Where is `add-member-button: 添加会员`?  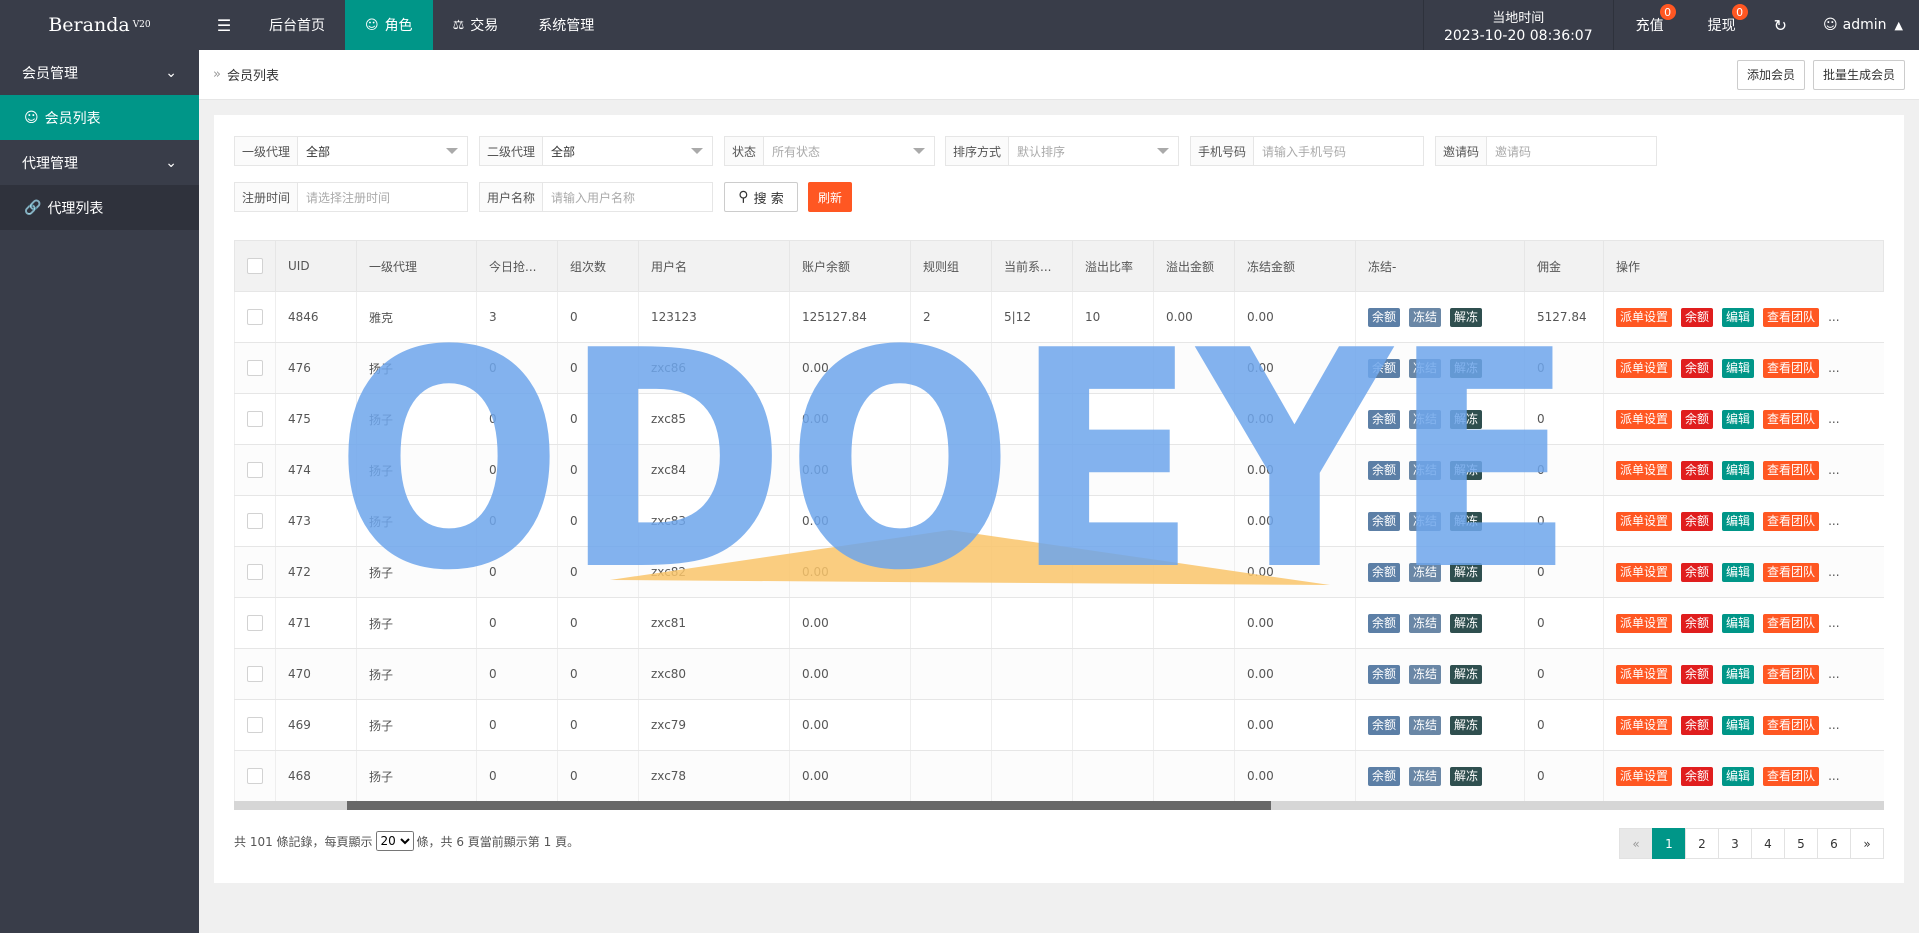 add-member-button: 添加会员 is located at coordinates (1770, 74).